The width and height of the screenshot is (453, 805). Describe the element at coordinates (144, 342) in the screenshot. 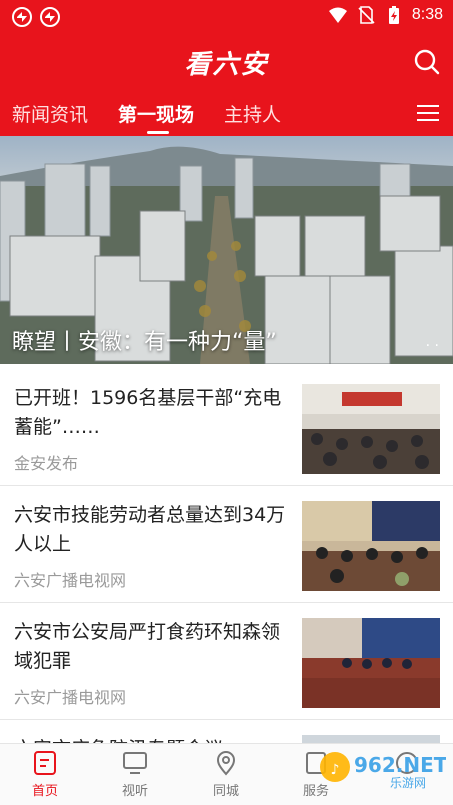

I see `banner-caption: 瞭望丨安徽：有一种力“量”` at that location.